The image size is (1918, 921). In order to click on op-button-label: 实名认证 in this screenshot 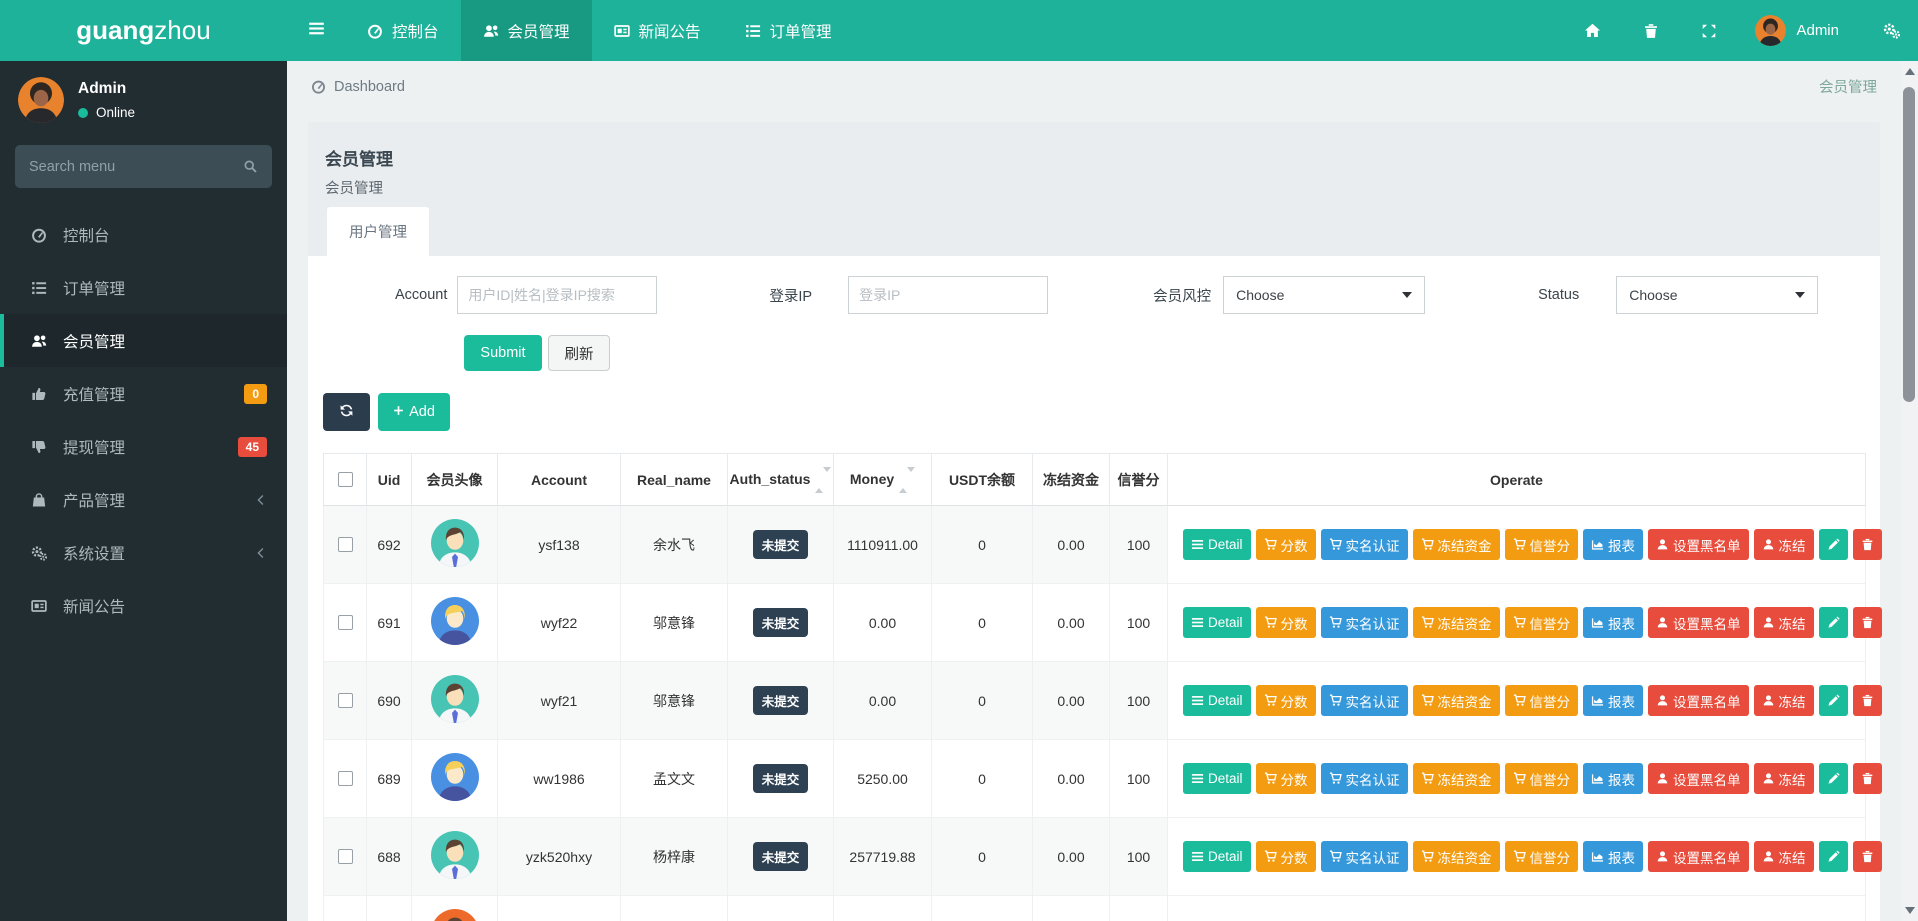, I will do `click(1372, 624)`.